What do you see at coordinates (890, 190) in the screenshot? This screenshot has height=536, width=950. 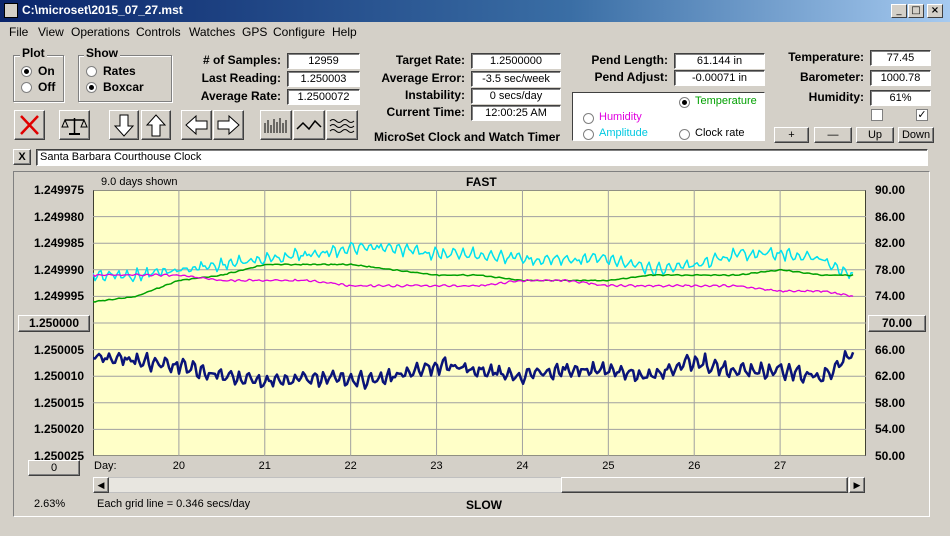 I see `right-axis-tick-label: 90.00` at bounding box center [890, 190].